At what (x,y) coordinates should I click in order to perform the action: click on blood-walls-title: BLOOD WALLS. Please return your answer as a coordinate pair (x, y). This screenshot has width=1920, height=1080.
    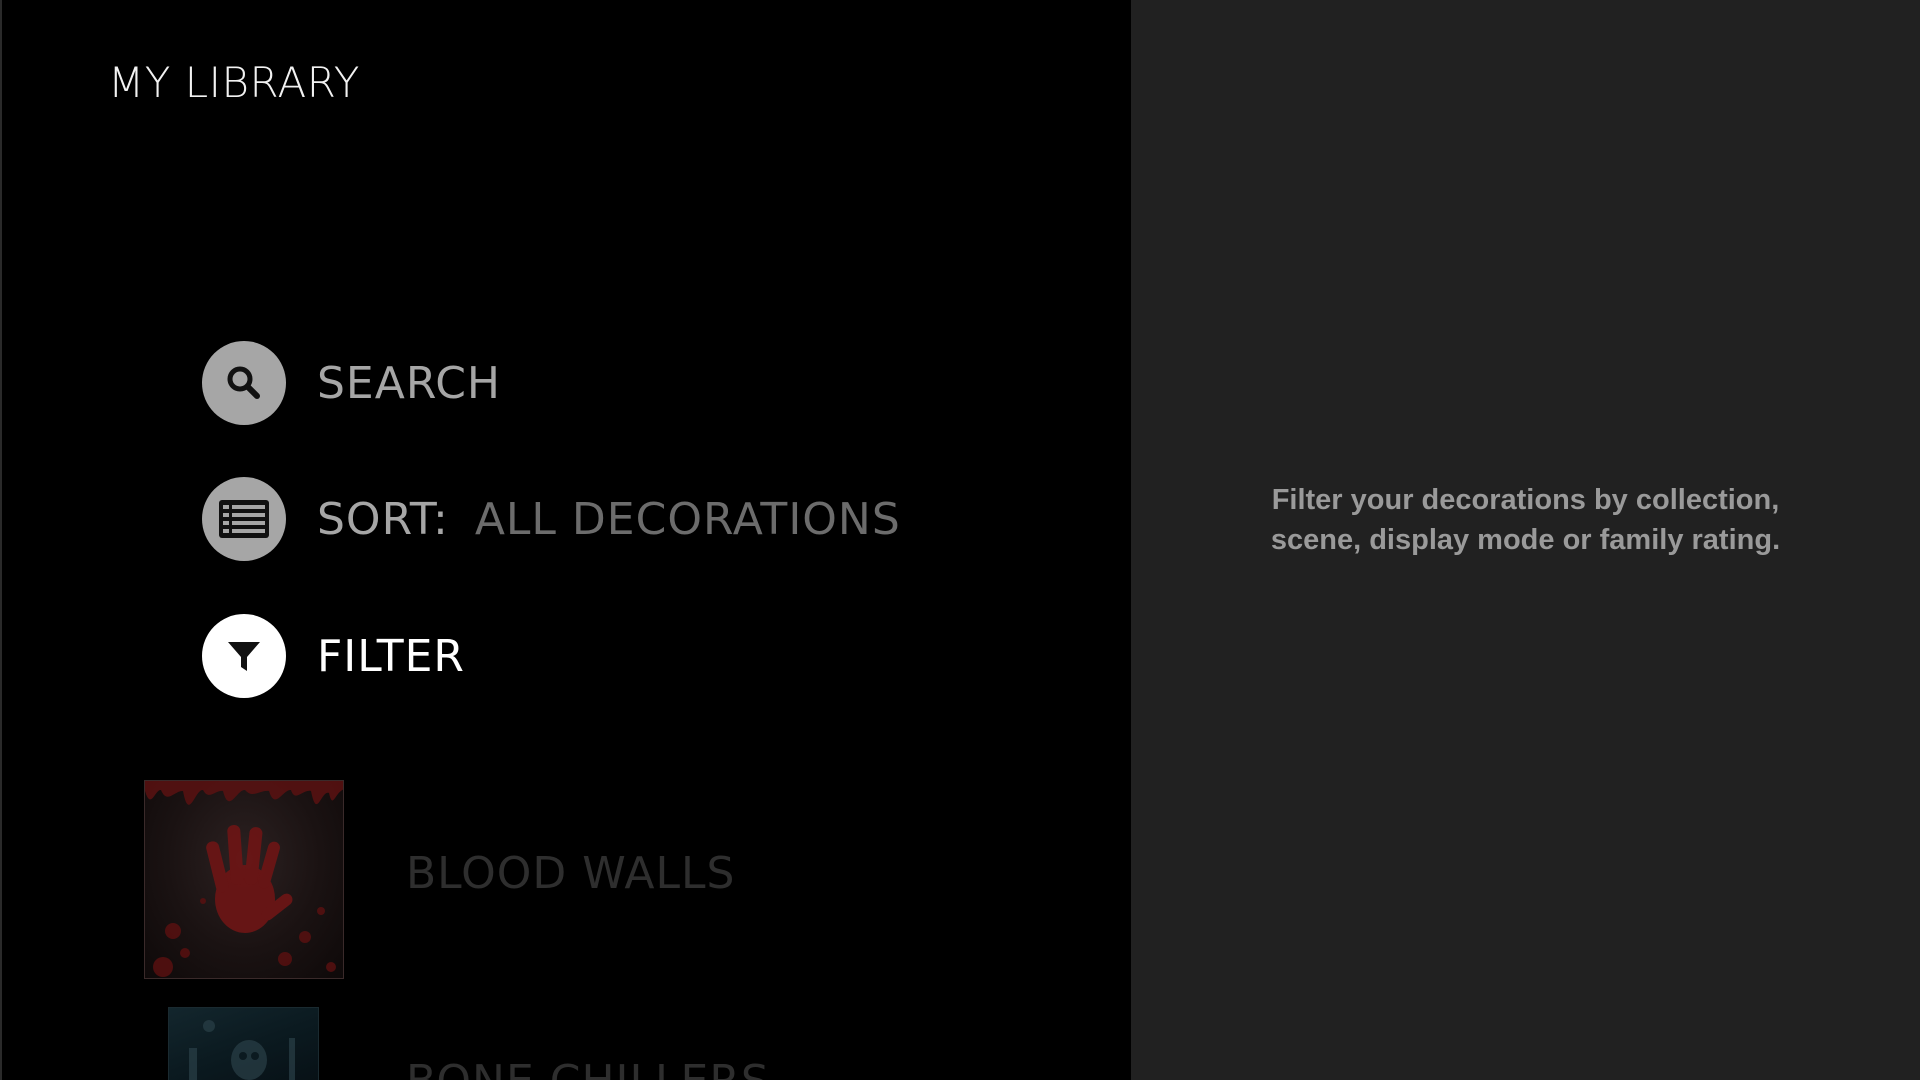
    Looking at the image, I should click on (570, 873).